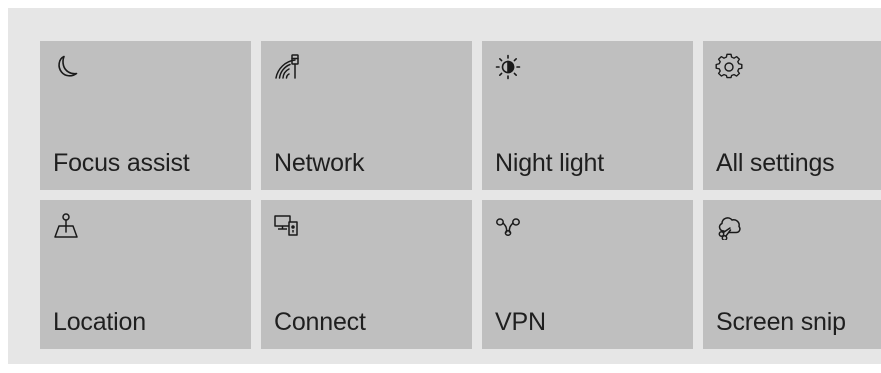 The image size is (881, 373). I want to click on quick-action-connect: Connect, so click(366, 274).